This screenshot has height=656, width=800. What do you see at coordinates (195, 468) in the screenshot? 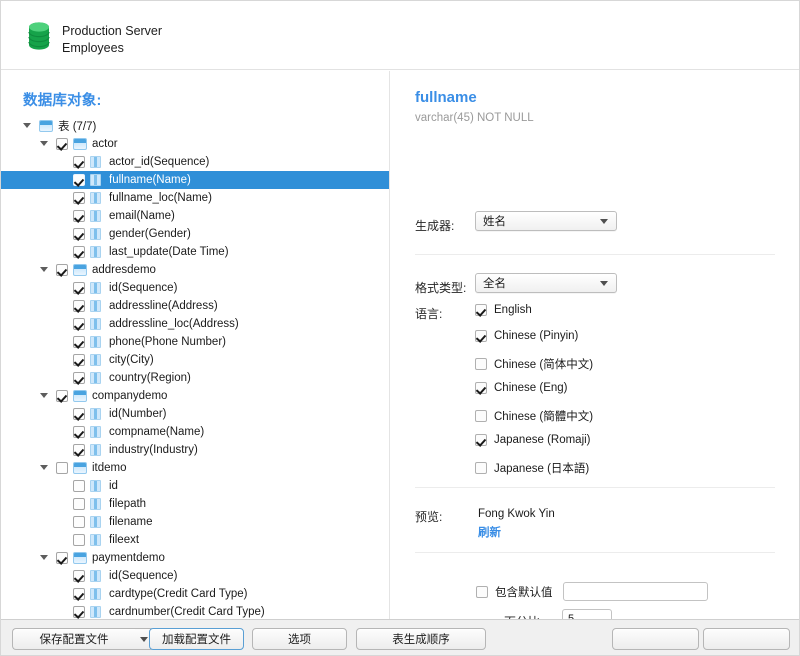
I see `tree-item: itdemo` at bounding box center [195, 468].